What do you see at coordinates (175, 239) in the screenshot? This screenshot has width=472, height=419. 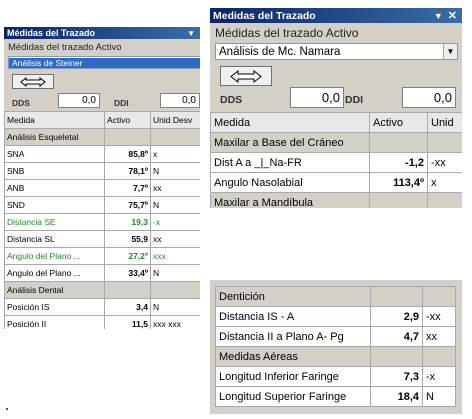 I see `measure-deviation: xx` at bounding box center [175, 239].